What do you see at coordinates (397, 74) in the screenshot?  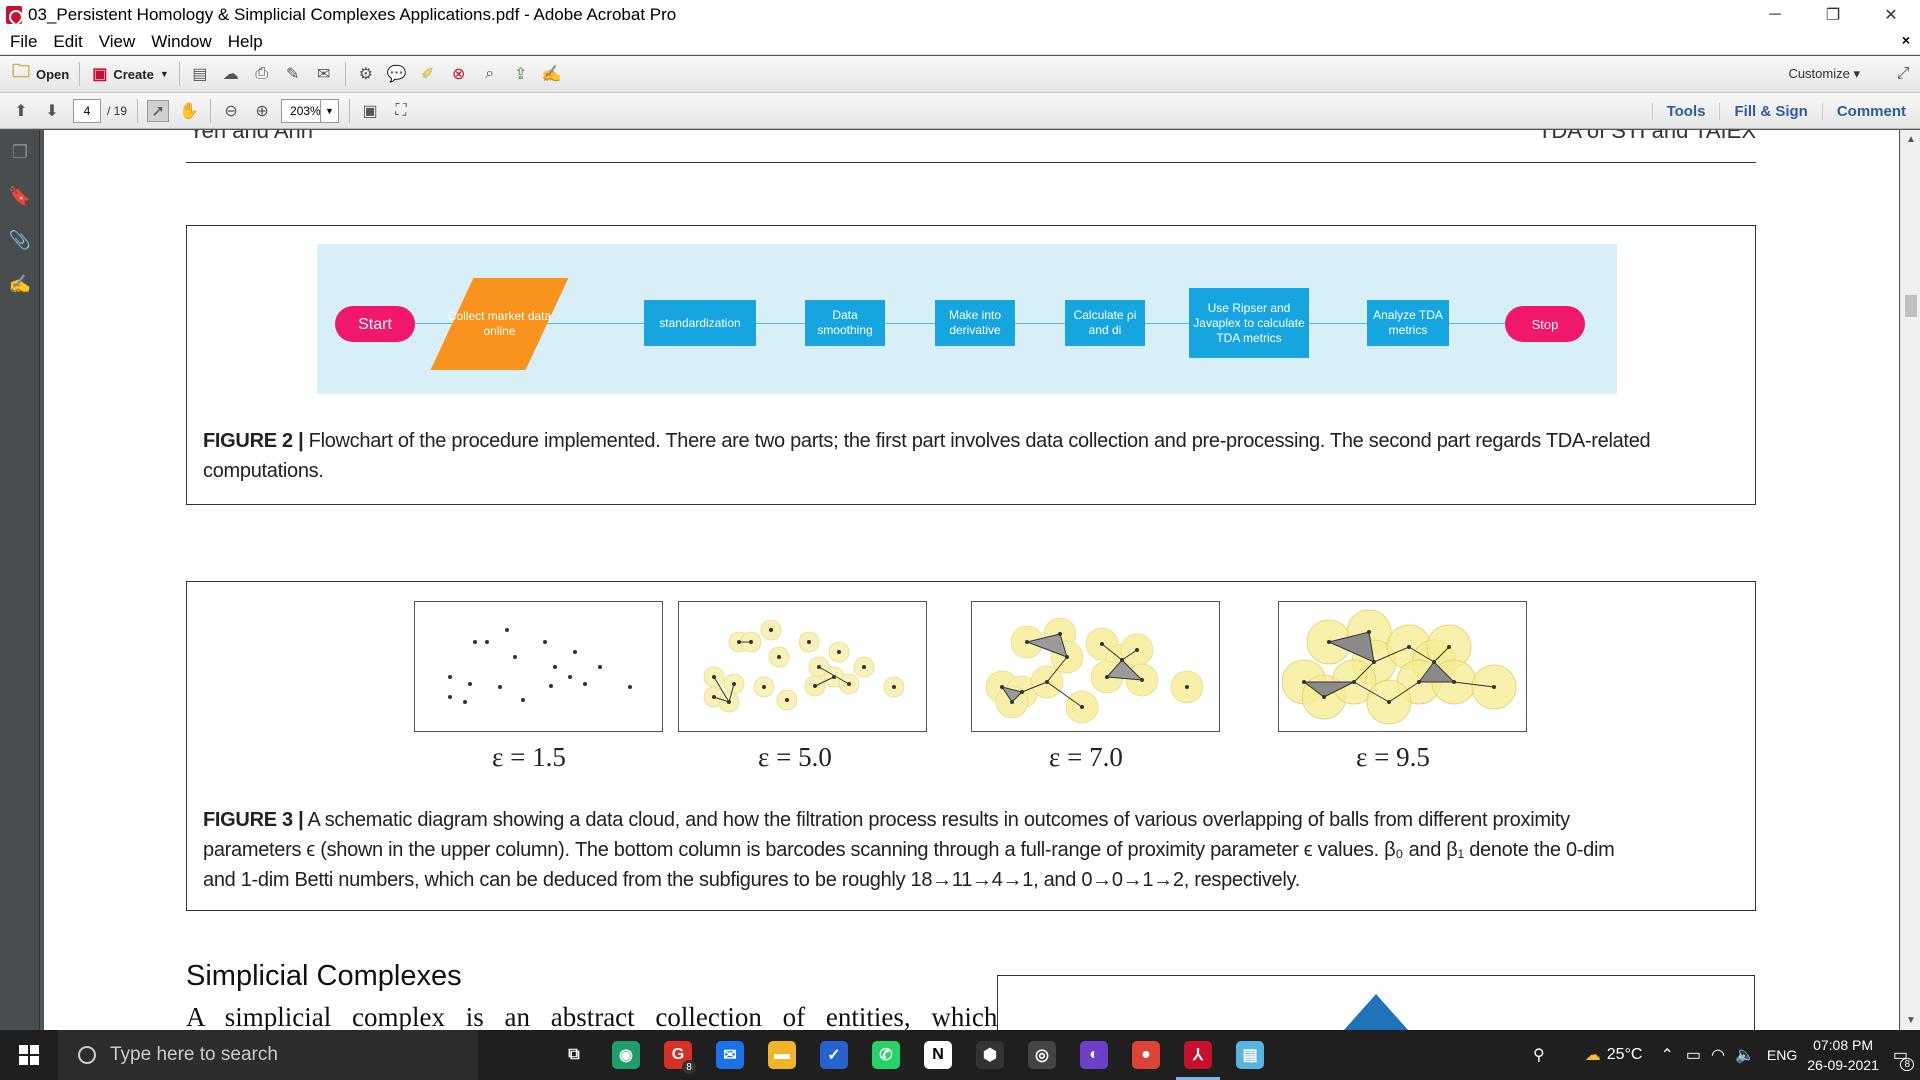 I see `comment-icon: 💬` at bounding box center [397, 74].